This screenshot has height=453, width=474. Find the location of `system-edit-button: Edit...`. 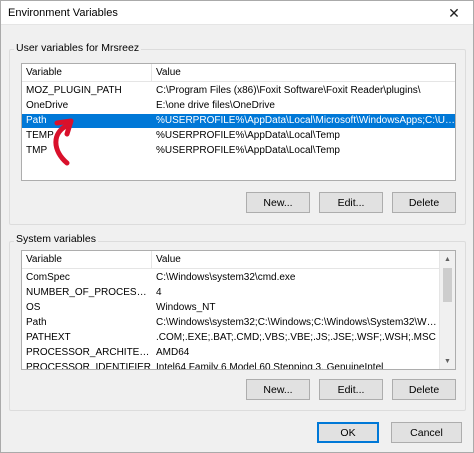

system-edit-button: Edit... is located at coordinates (351, 389).